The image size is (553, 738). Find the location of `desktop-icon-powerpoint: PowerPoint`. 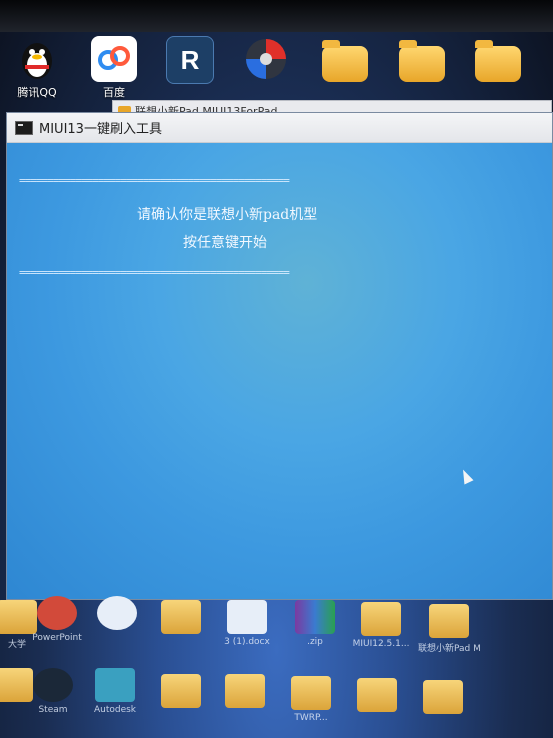

desktop-icon-powerpoint: PowerPoint is located at coordinates (57, 619).